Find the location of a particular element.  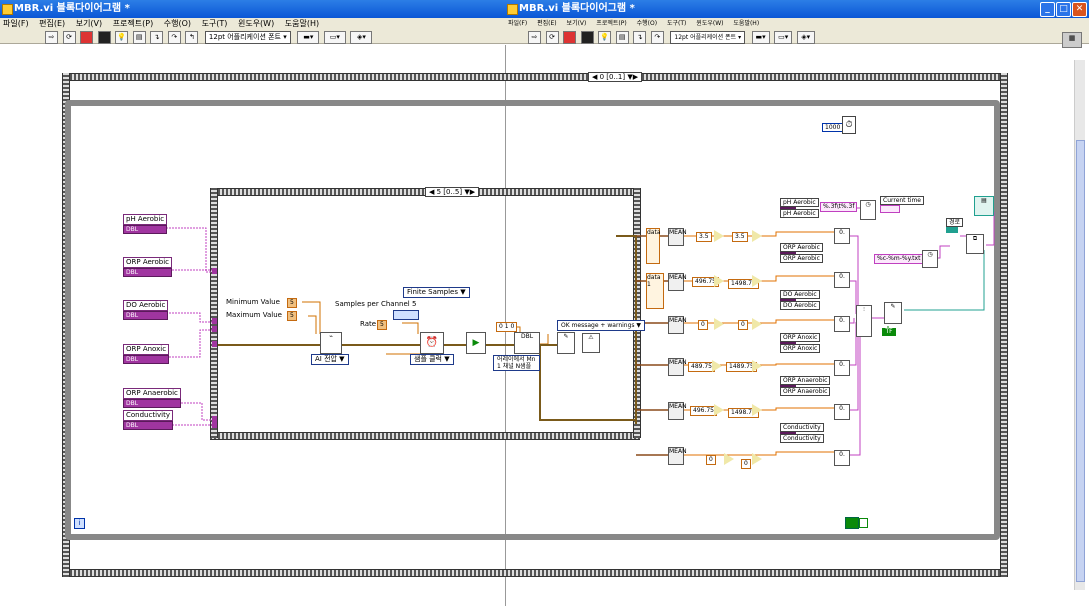

stop-condition-icon is located at coordinates (852, 523).